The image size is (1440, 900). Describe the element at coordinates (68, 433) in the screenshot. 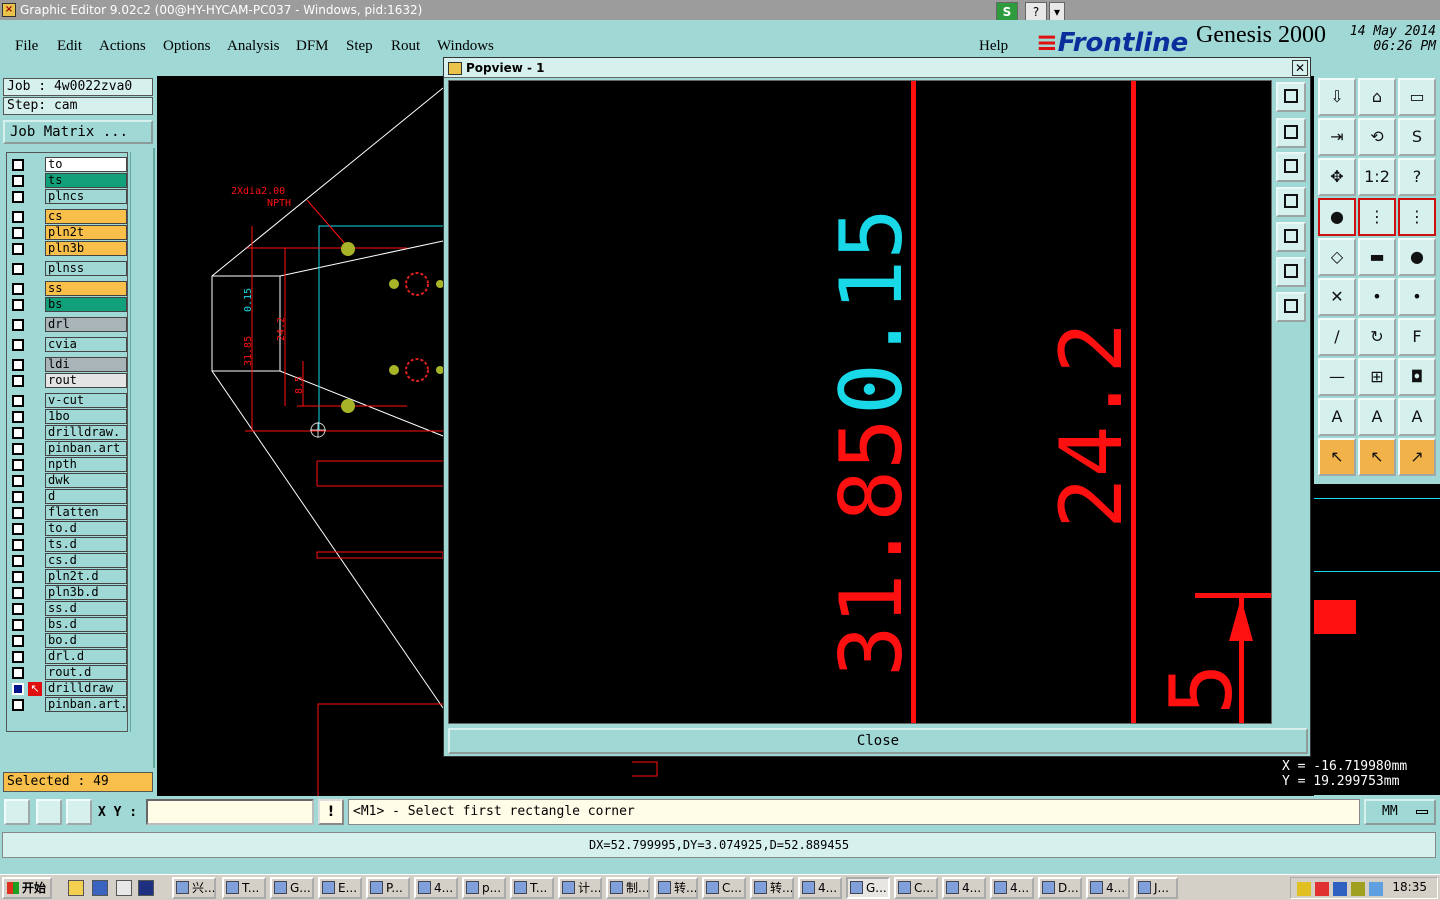

I see `layer-row: drilldraw.` at that location.